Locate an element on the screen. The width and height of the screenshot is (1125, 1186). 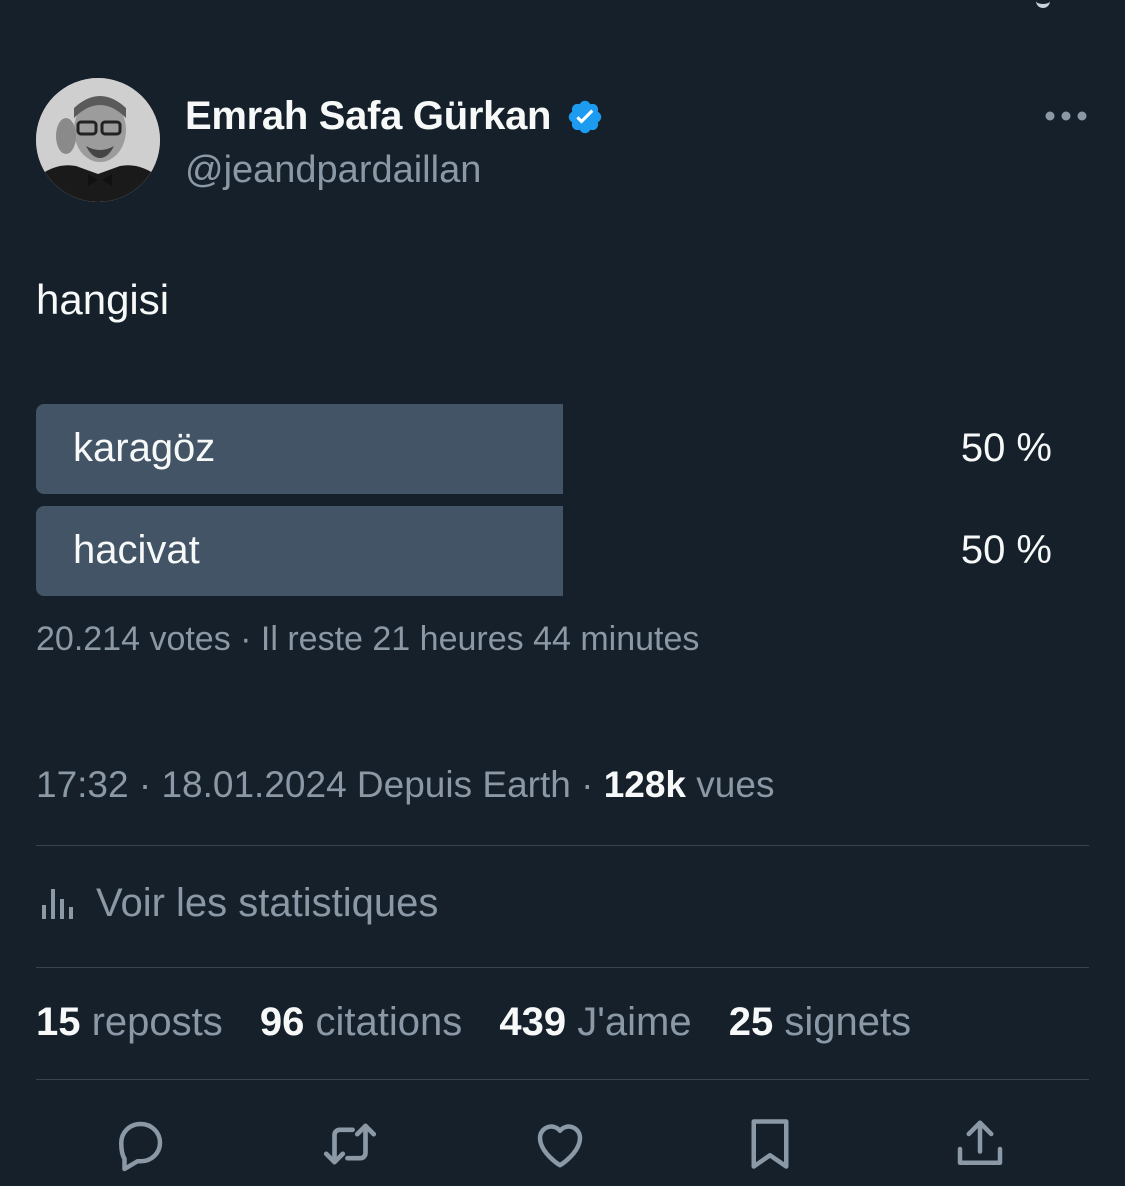
reposts-count: 15 reposts is located at coordinates (129, 1022).